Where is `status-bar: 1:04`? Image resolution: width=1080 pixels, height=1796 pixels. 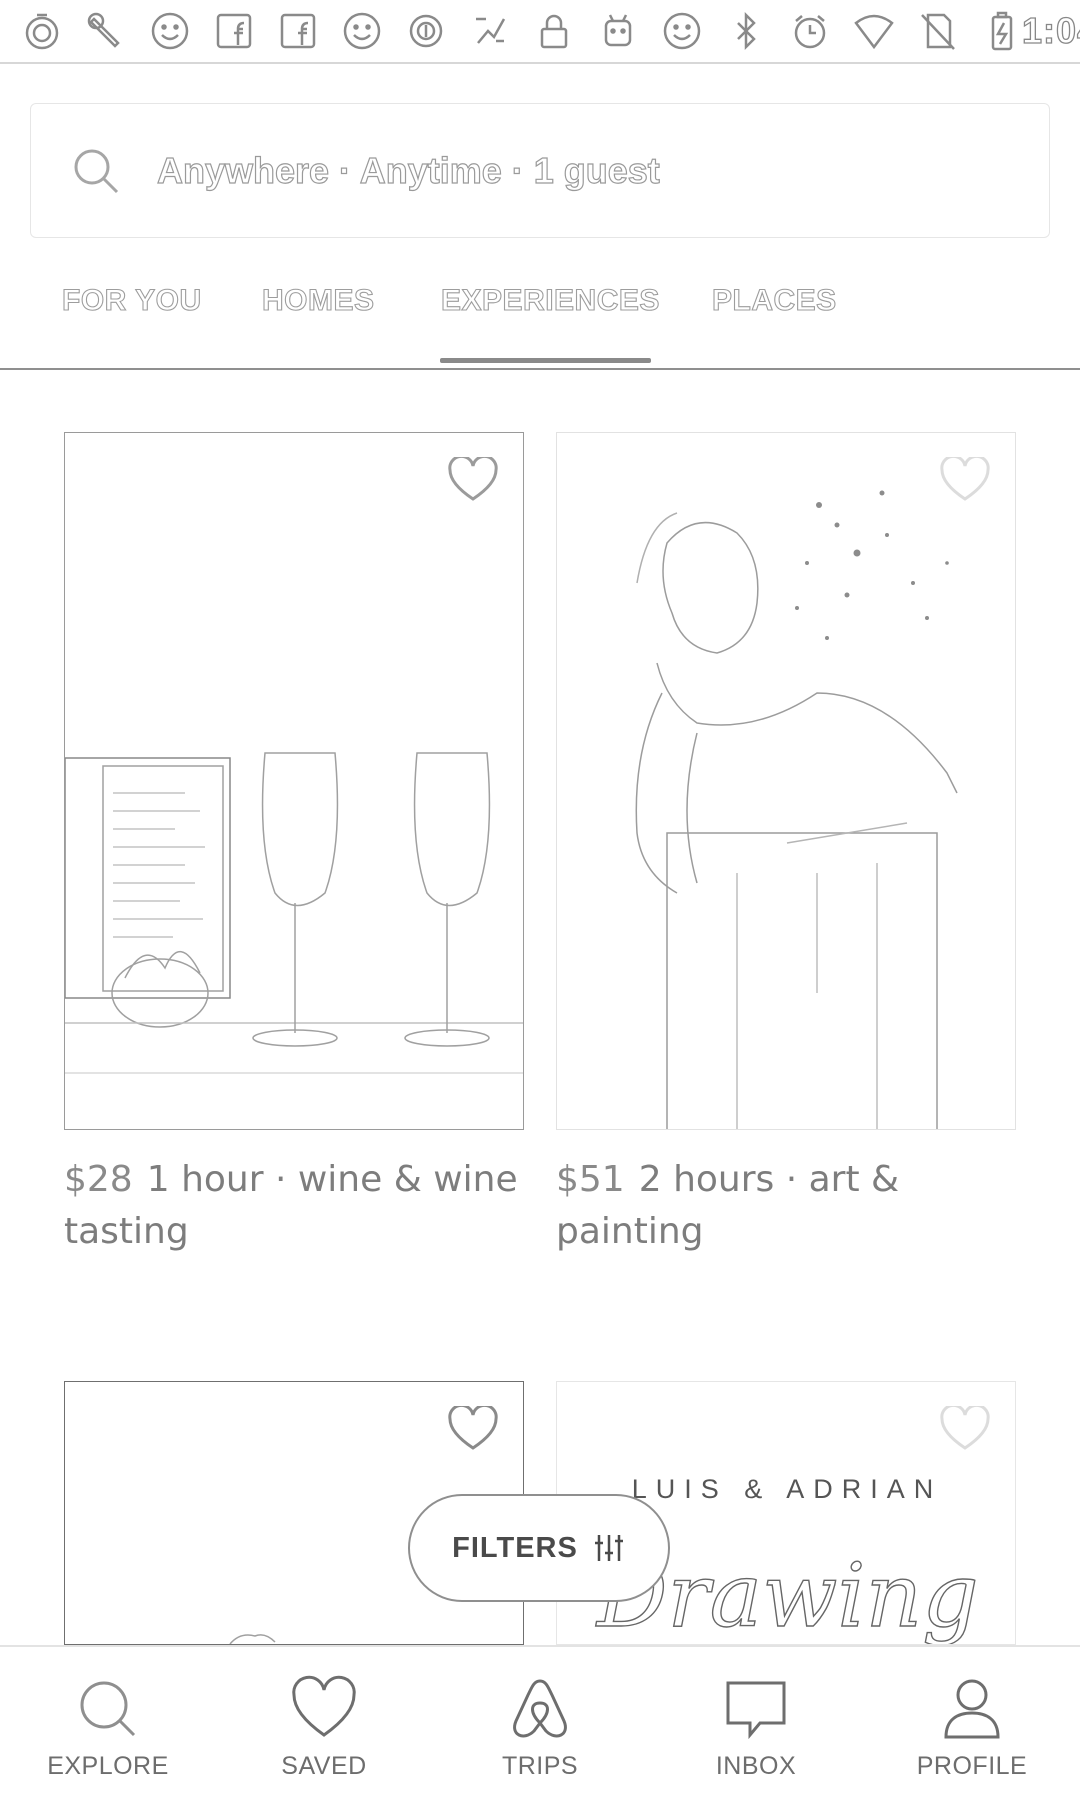
status-bar: 1:04 is located at coordinates (540, 32).